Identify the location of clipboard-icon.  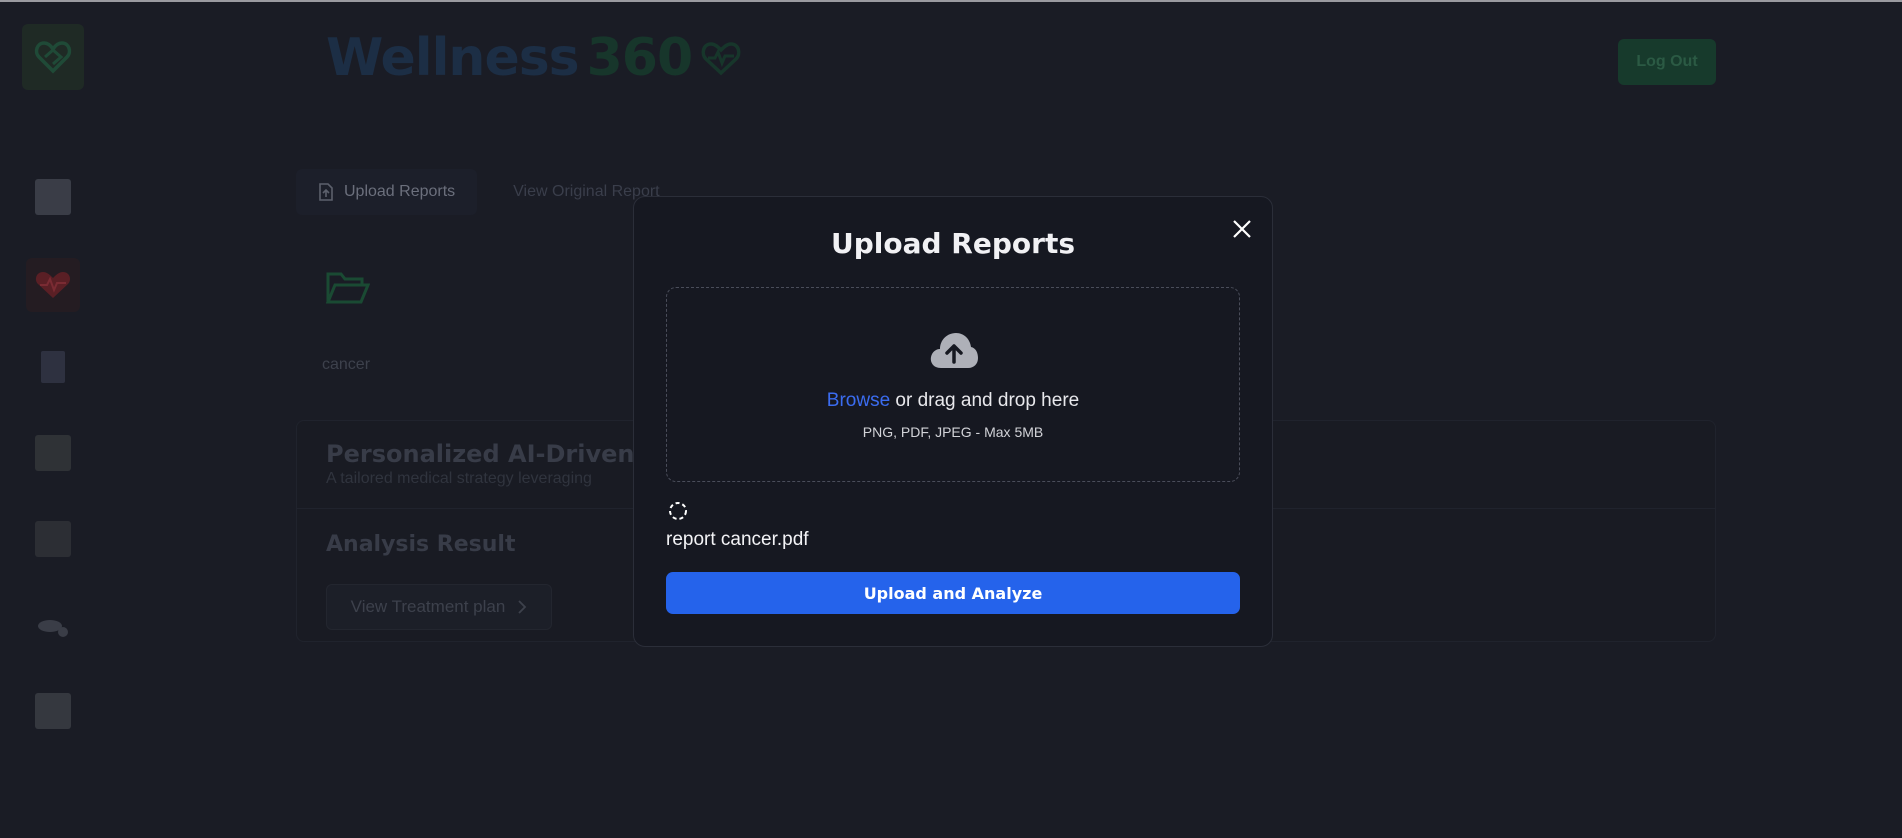
(53, 367).